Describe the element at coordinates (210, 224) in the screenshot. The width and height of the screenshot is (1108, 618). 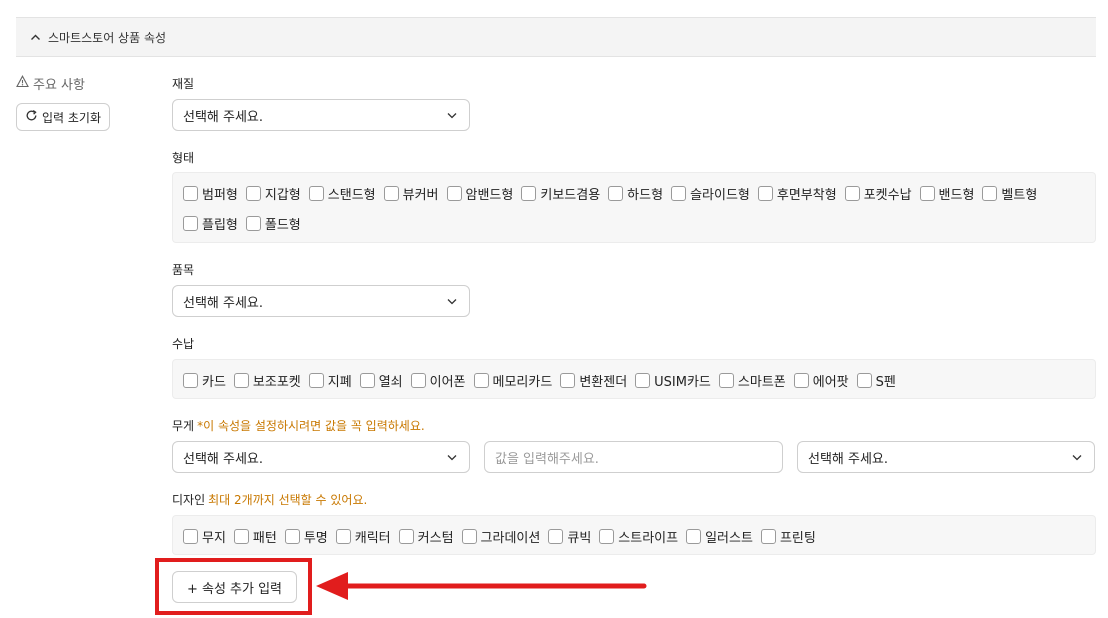
I see `shape-option: 플립형` at that location.